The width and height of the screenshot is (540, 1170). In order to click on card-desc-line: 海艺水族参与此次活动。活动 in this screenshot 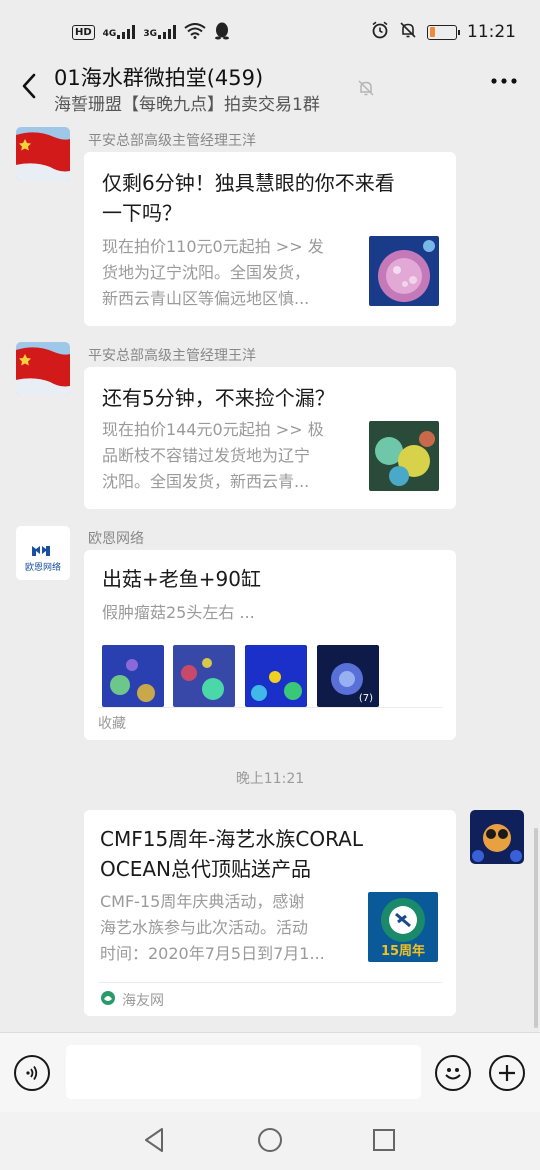, I will do `click(204, 927)`.